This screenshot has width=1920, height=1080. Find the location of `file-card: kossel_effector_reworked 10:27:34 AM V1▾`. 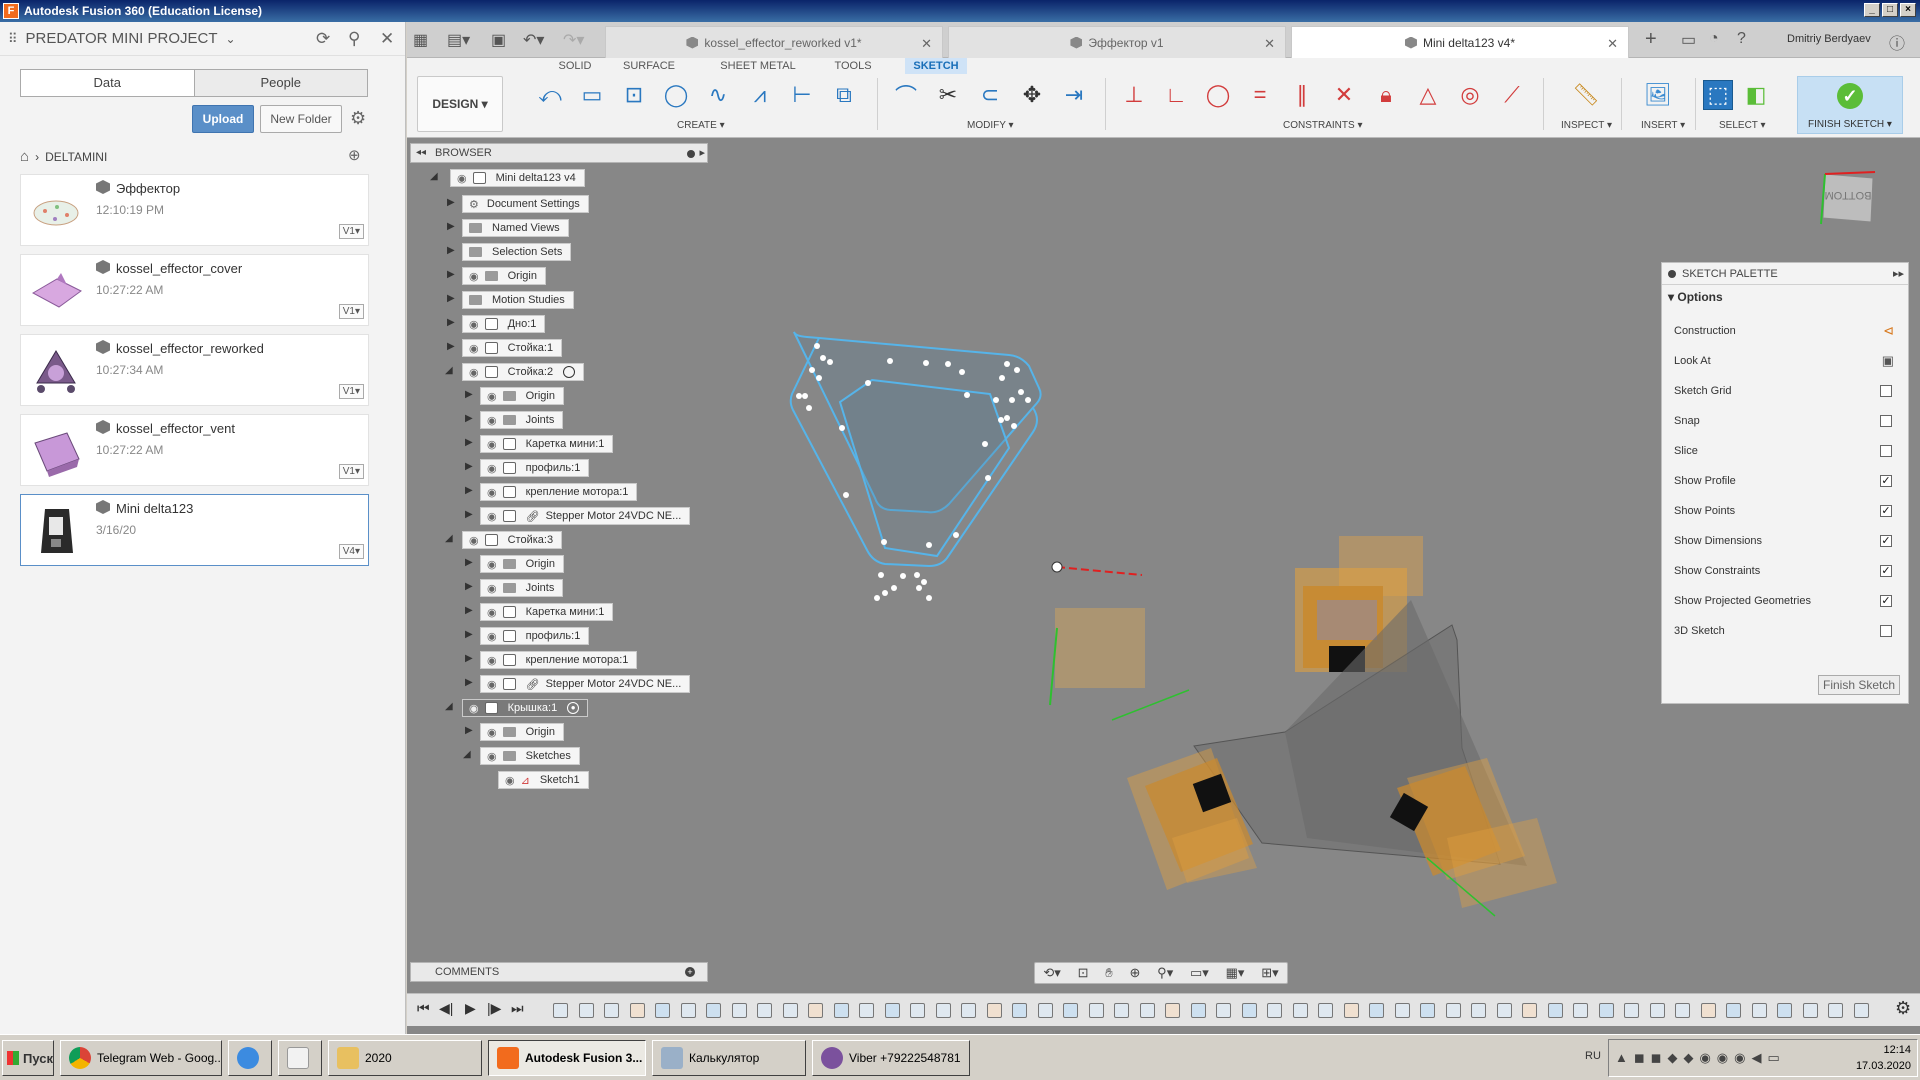

file-card: kossel_effector_reworked 10:27:34 AM V1▾ is located at coordinates (194, 370).